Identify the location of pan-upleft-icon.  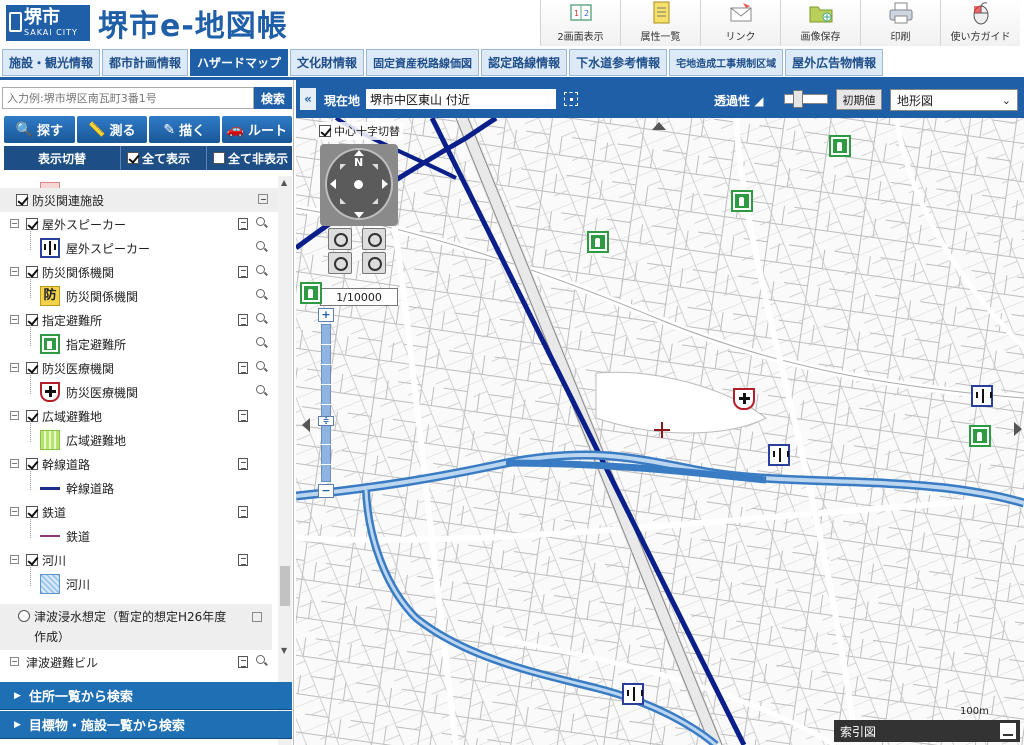
(343, 167).